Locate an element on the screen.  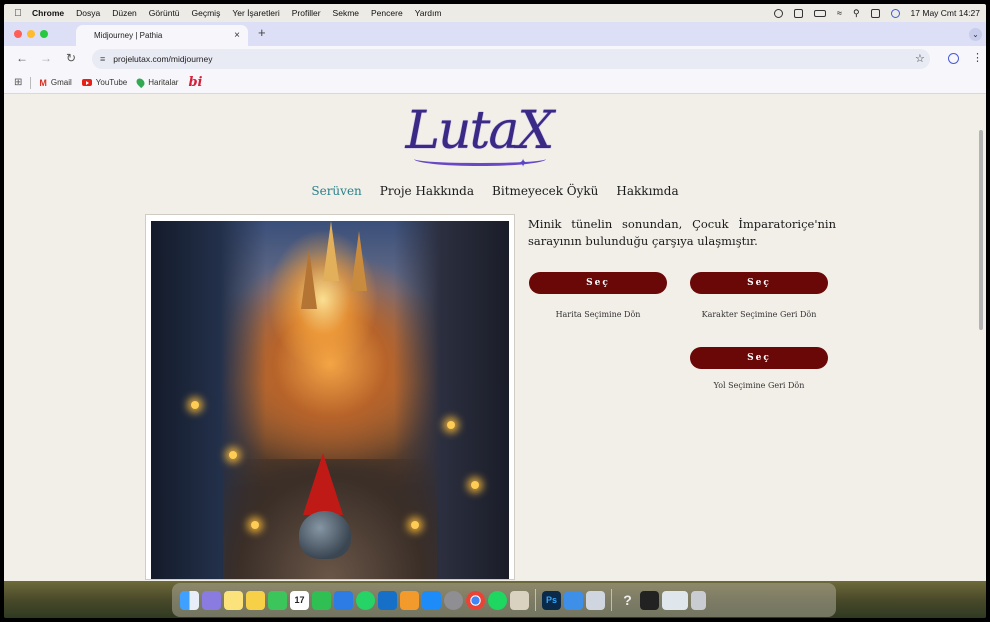
tab-strip: Midjourney | Pathia × + ⌄ is located at coordinates (495, 34).